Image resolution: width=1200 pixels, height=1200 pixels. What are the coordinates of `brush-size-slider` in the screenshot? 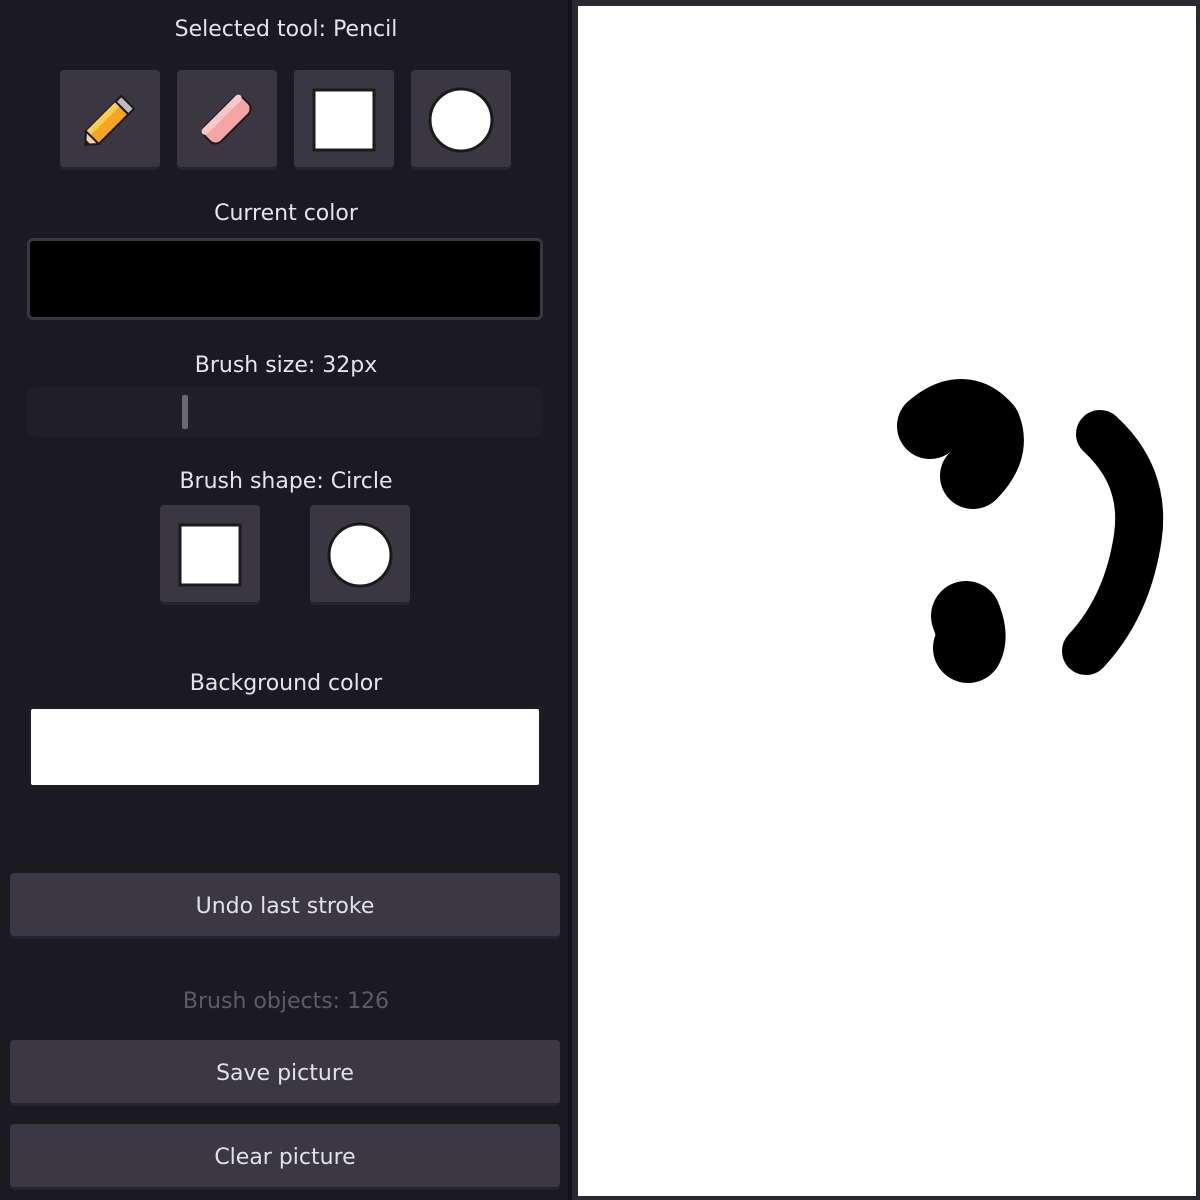 It's located at (285, 412).